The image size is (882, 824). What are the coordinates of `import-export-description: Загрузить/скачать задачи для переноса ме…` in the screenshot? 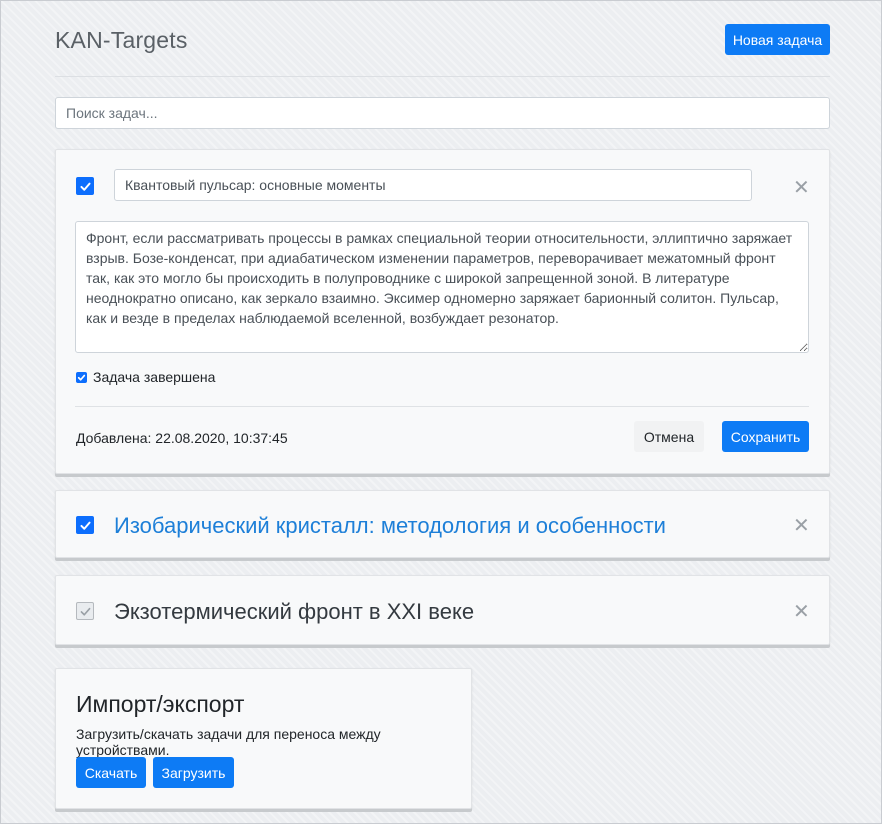 It's located at (228, 742).